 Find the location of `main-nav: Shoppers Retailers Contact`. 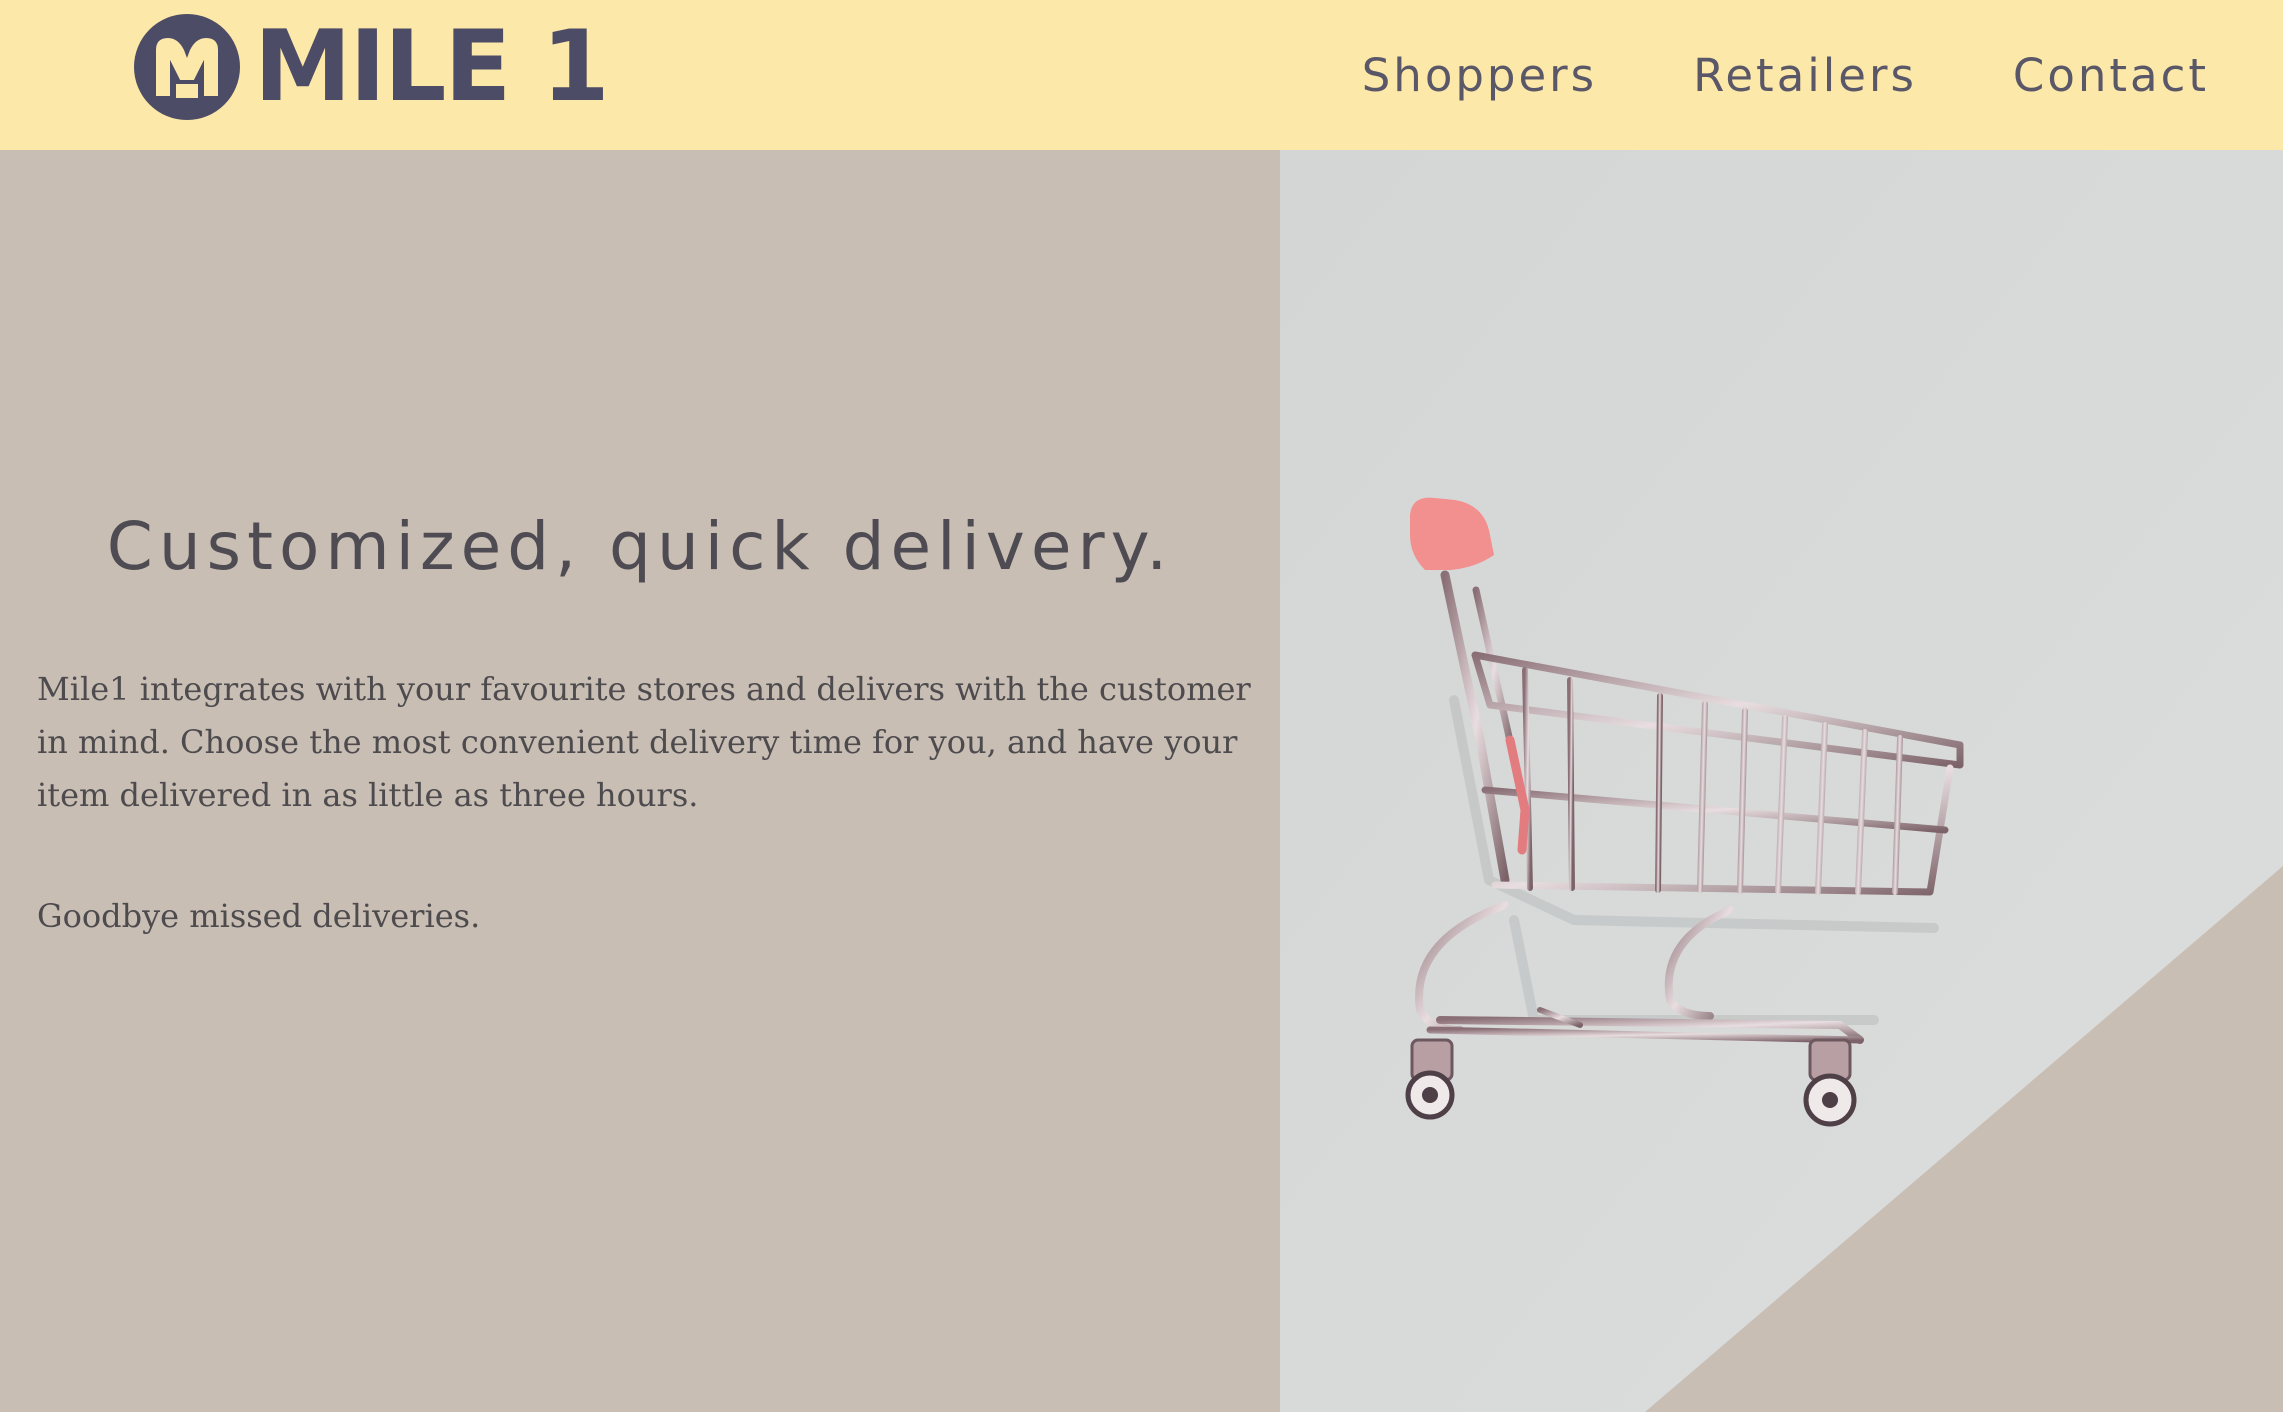

main-nav: Shoppers Retailers Contact is located at coordinates (1737, 75).